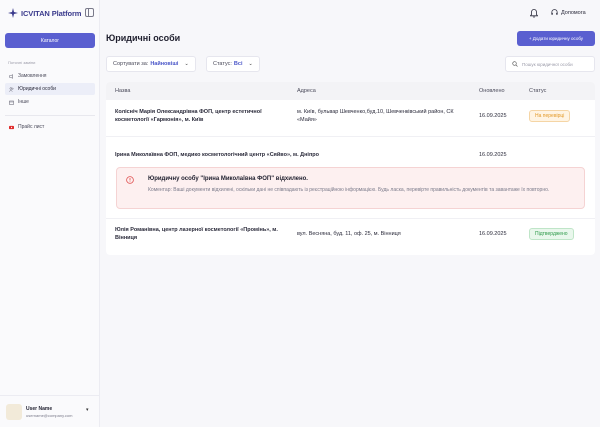  I want to click on sidebar-item-price-list: Прайс лист, so click(50, 127).